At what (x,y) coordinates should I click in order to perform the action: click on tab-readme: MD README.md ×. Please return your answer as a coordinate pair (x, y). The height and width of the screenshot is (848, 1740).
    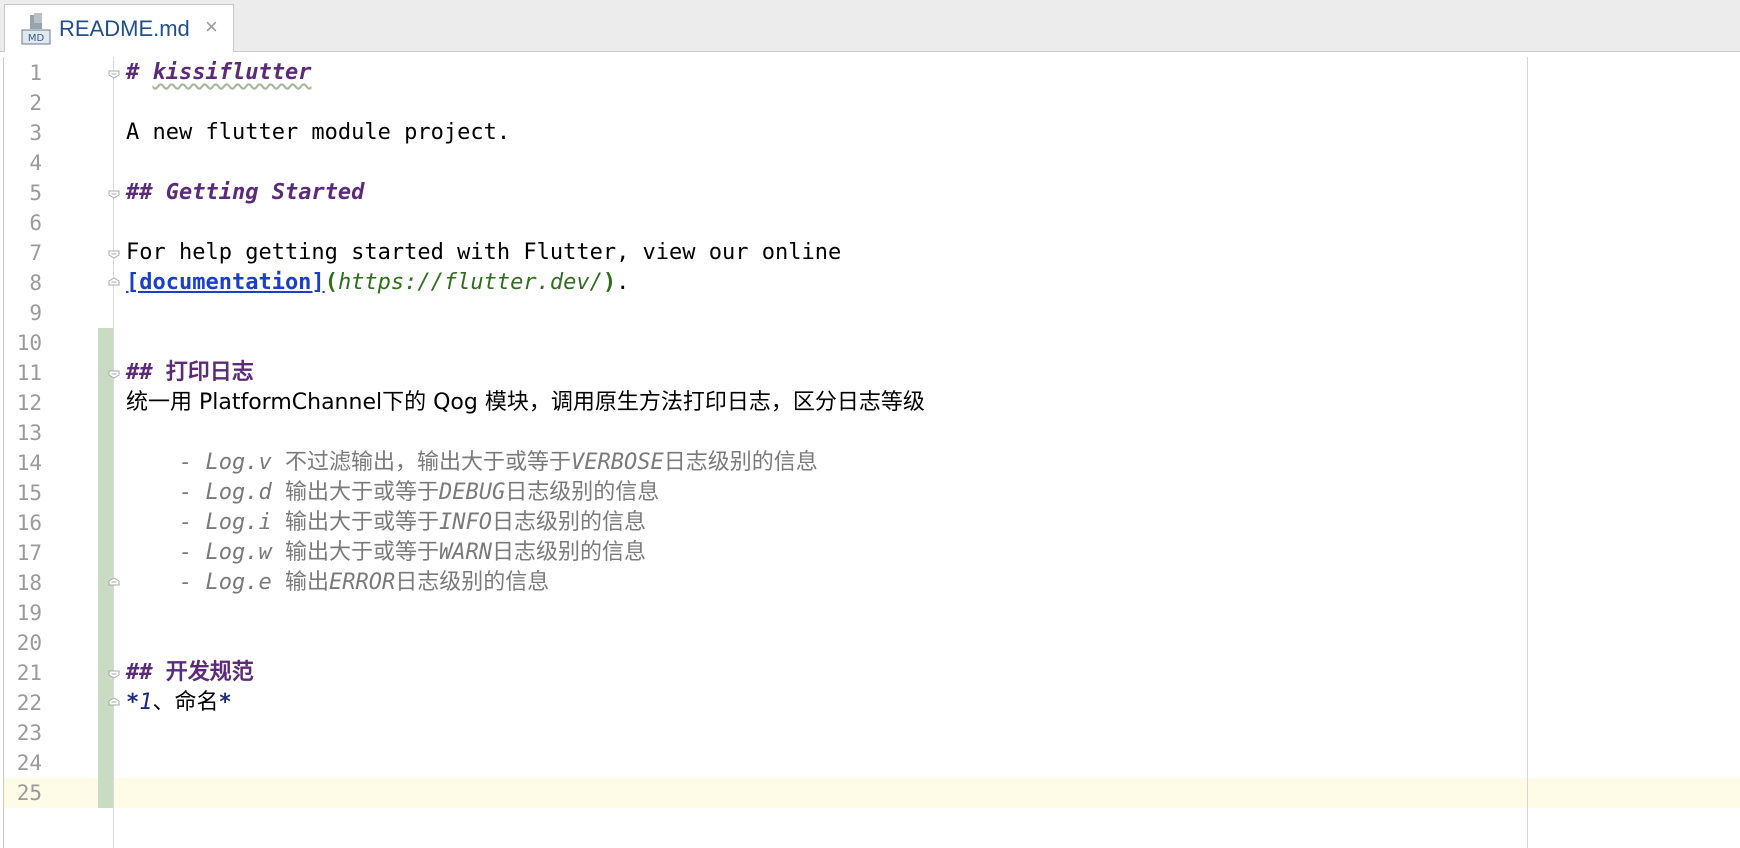
    Looking at the image, I should click on (119, 28).